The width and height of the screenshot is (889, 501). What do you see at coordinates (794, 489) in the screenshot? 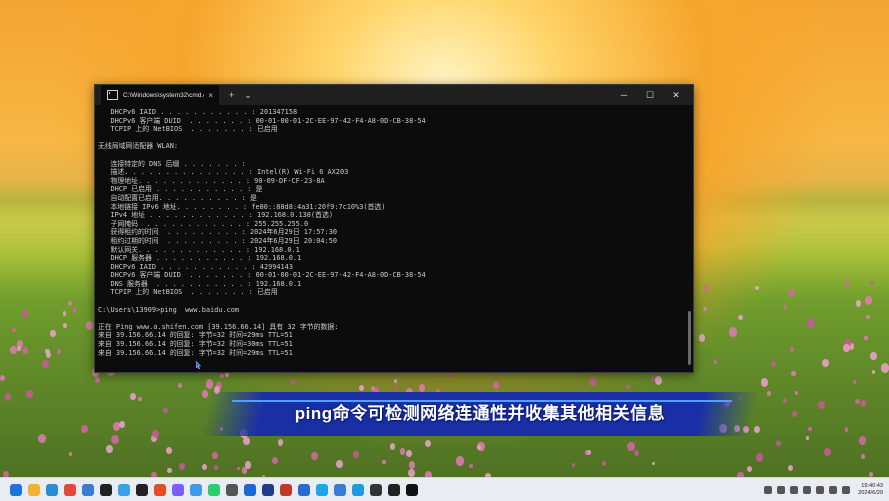
I see `app-tray-icon` at bounding box center [794, 489].